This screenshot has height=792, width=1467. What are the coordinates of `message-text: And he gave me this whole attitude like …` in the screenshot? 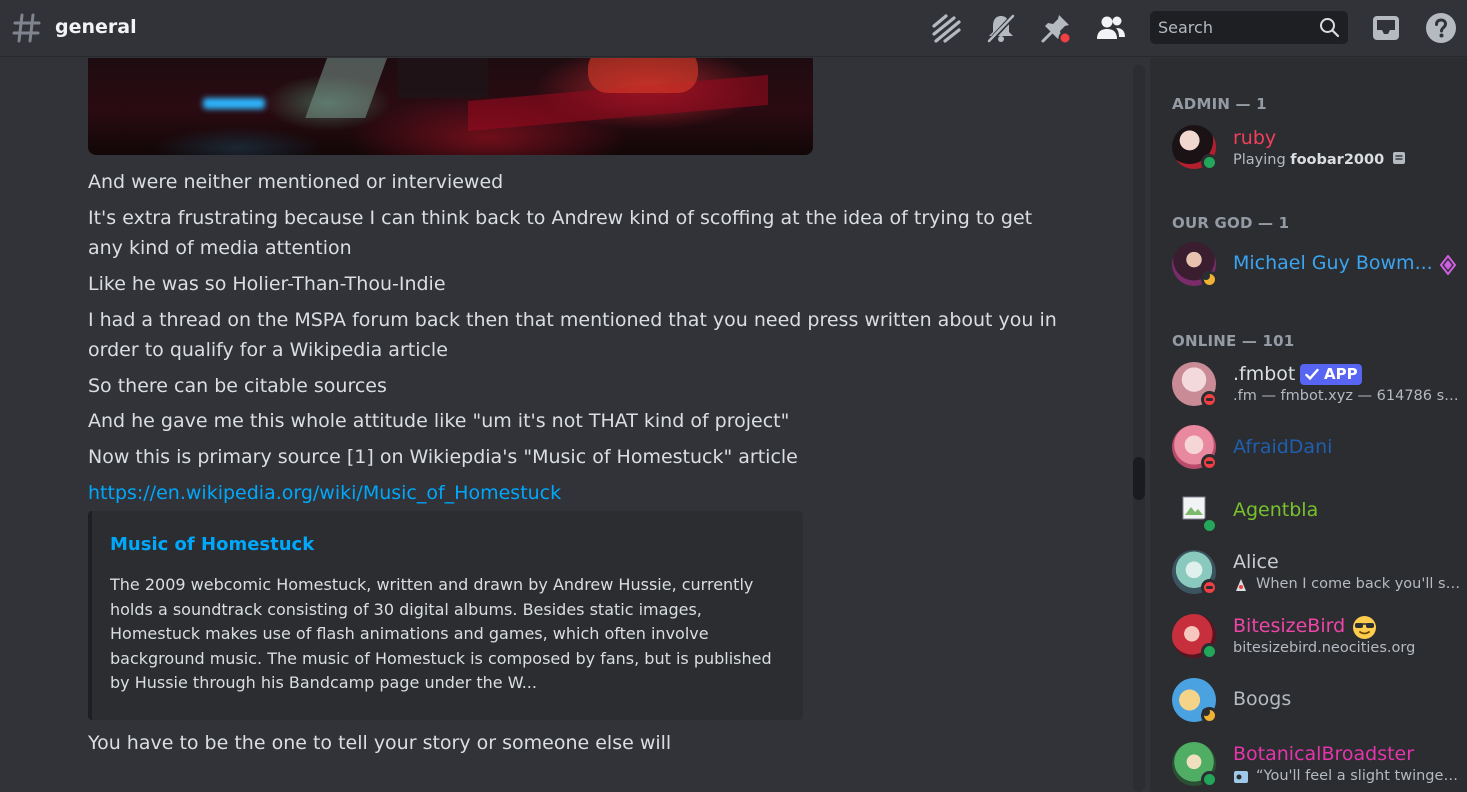 It's located at (439, 421).